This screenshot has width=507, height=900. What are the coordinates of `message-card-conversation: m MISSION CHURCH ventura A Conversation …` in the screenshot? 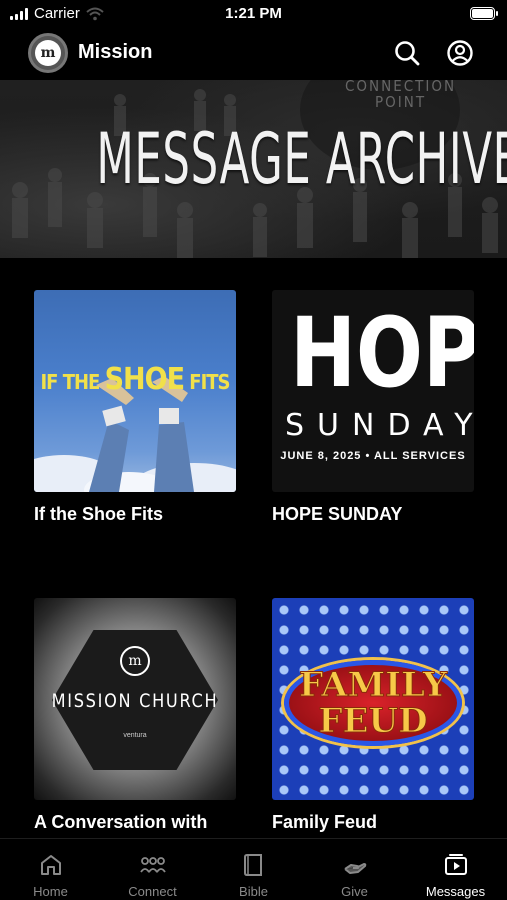 It's located at (135, 715).